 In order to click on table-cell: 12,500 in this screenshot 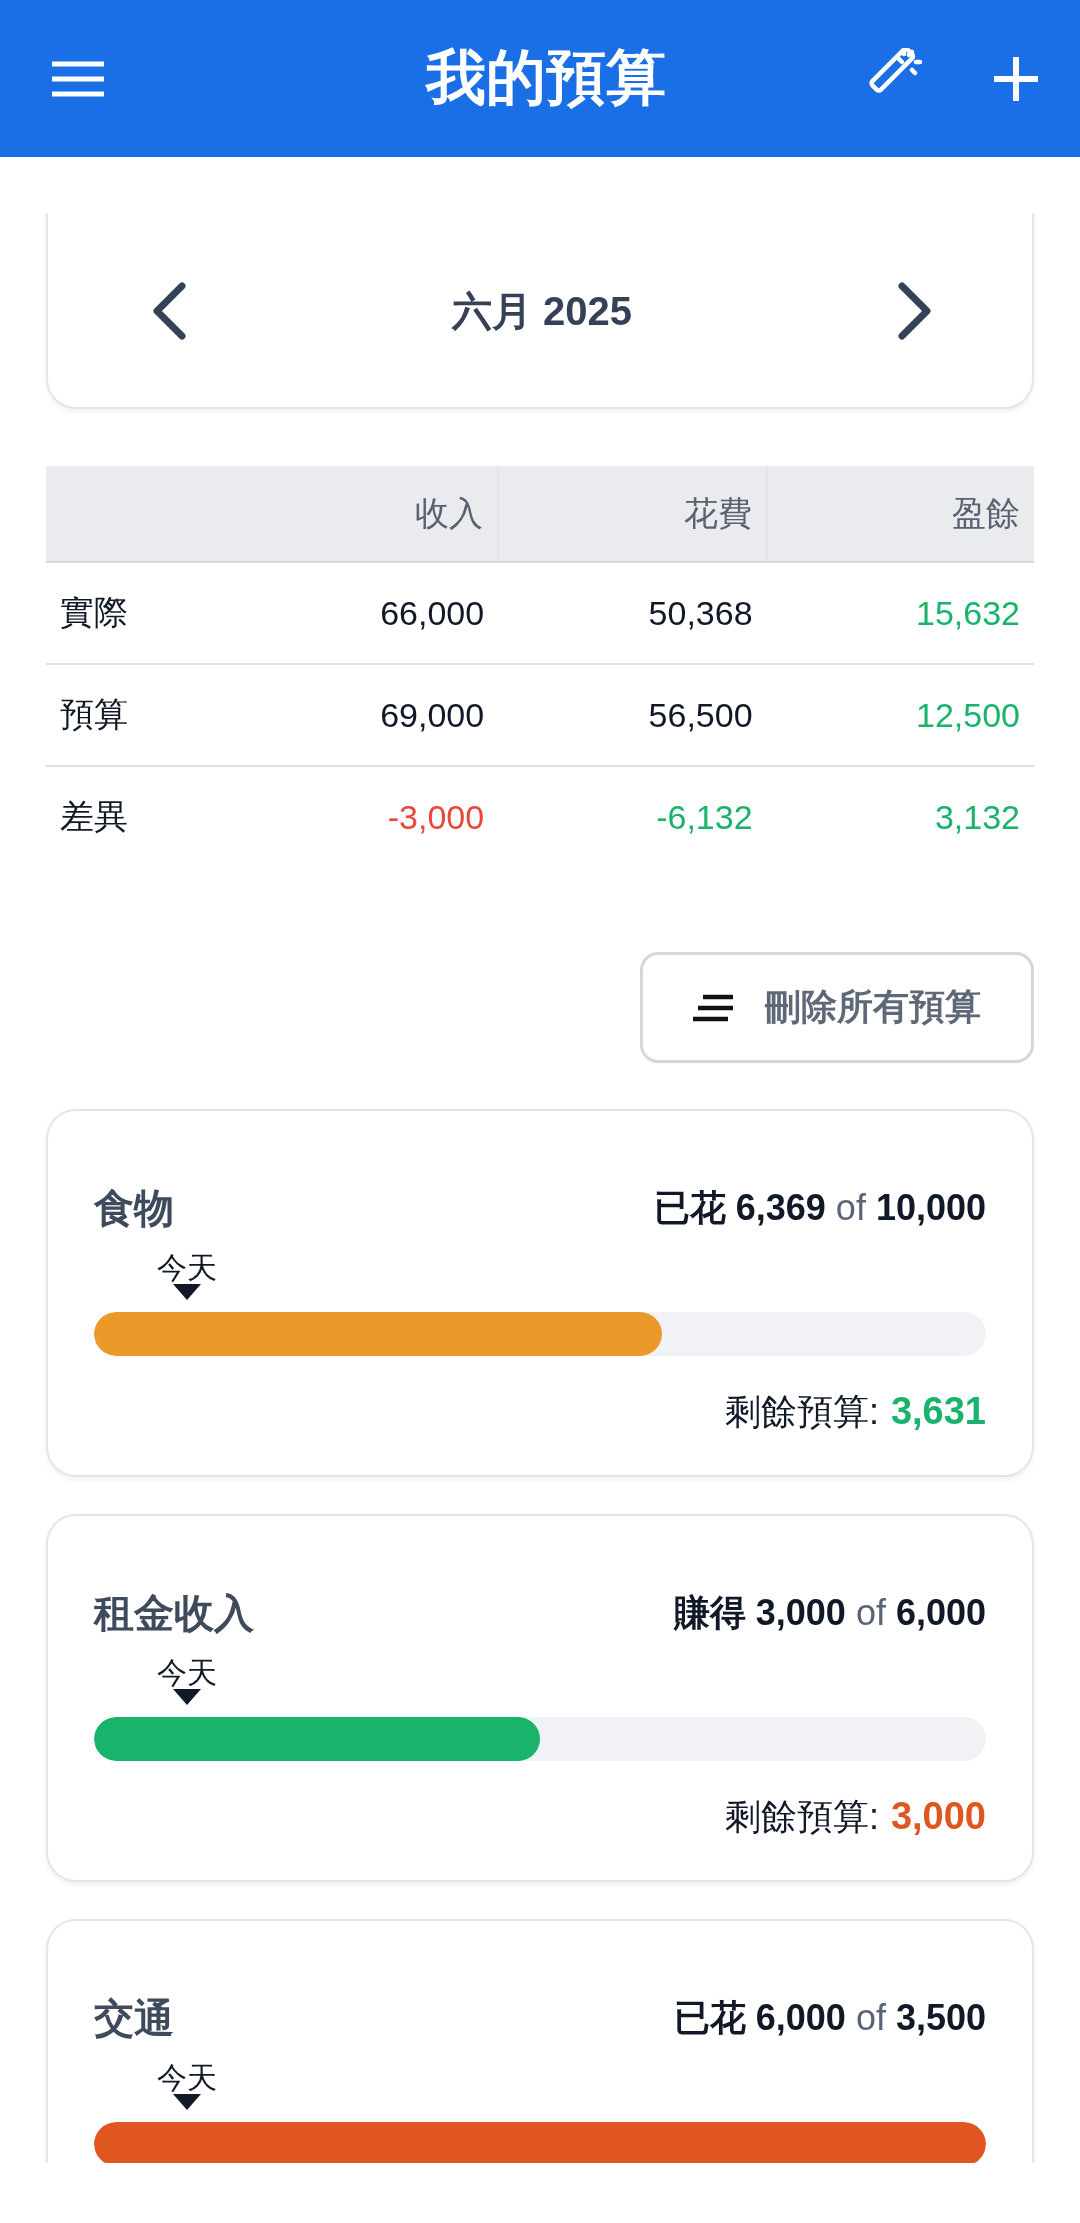, I will do `click(900, 715)`.